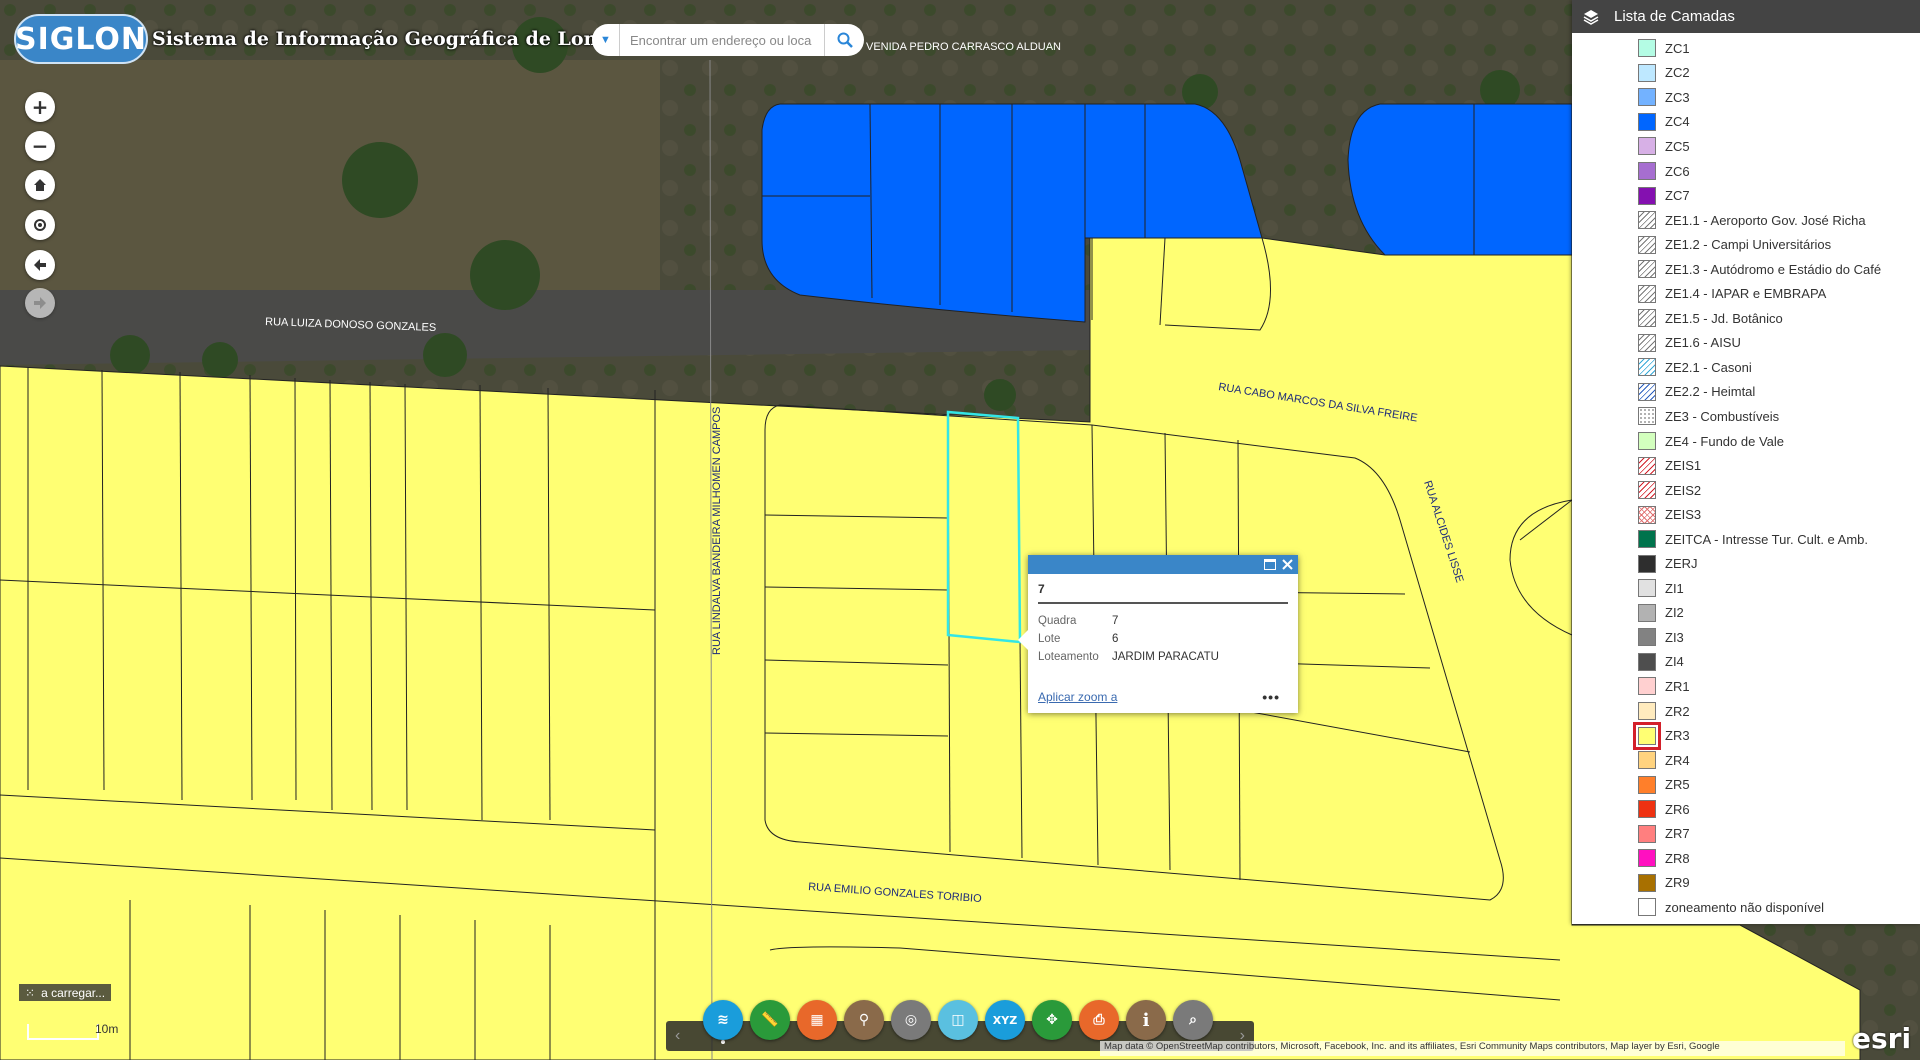 This screenshot has height=1060, width=1920. Describe the element at coordinates (1677, 122) in the screenshot. I see `layer-label: ZC4` at that location.